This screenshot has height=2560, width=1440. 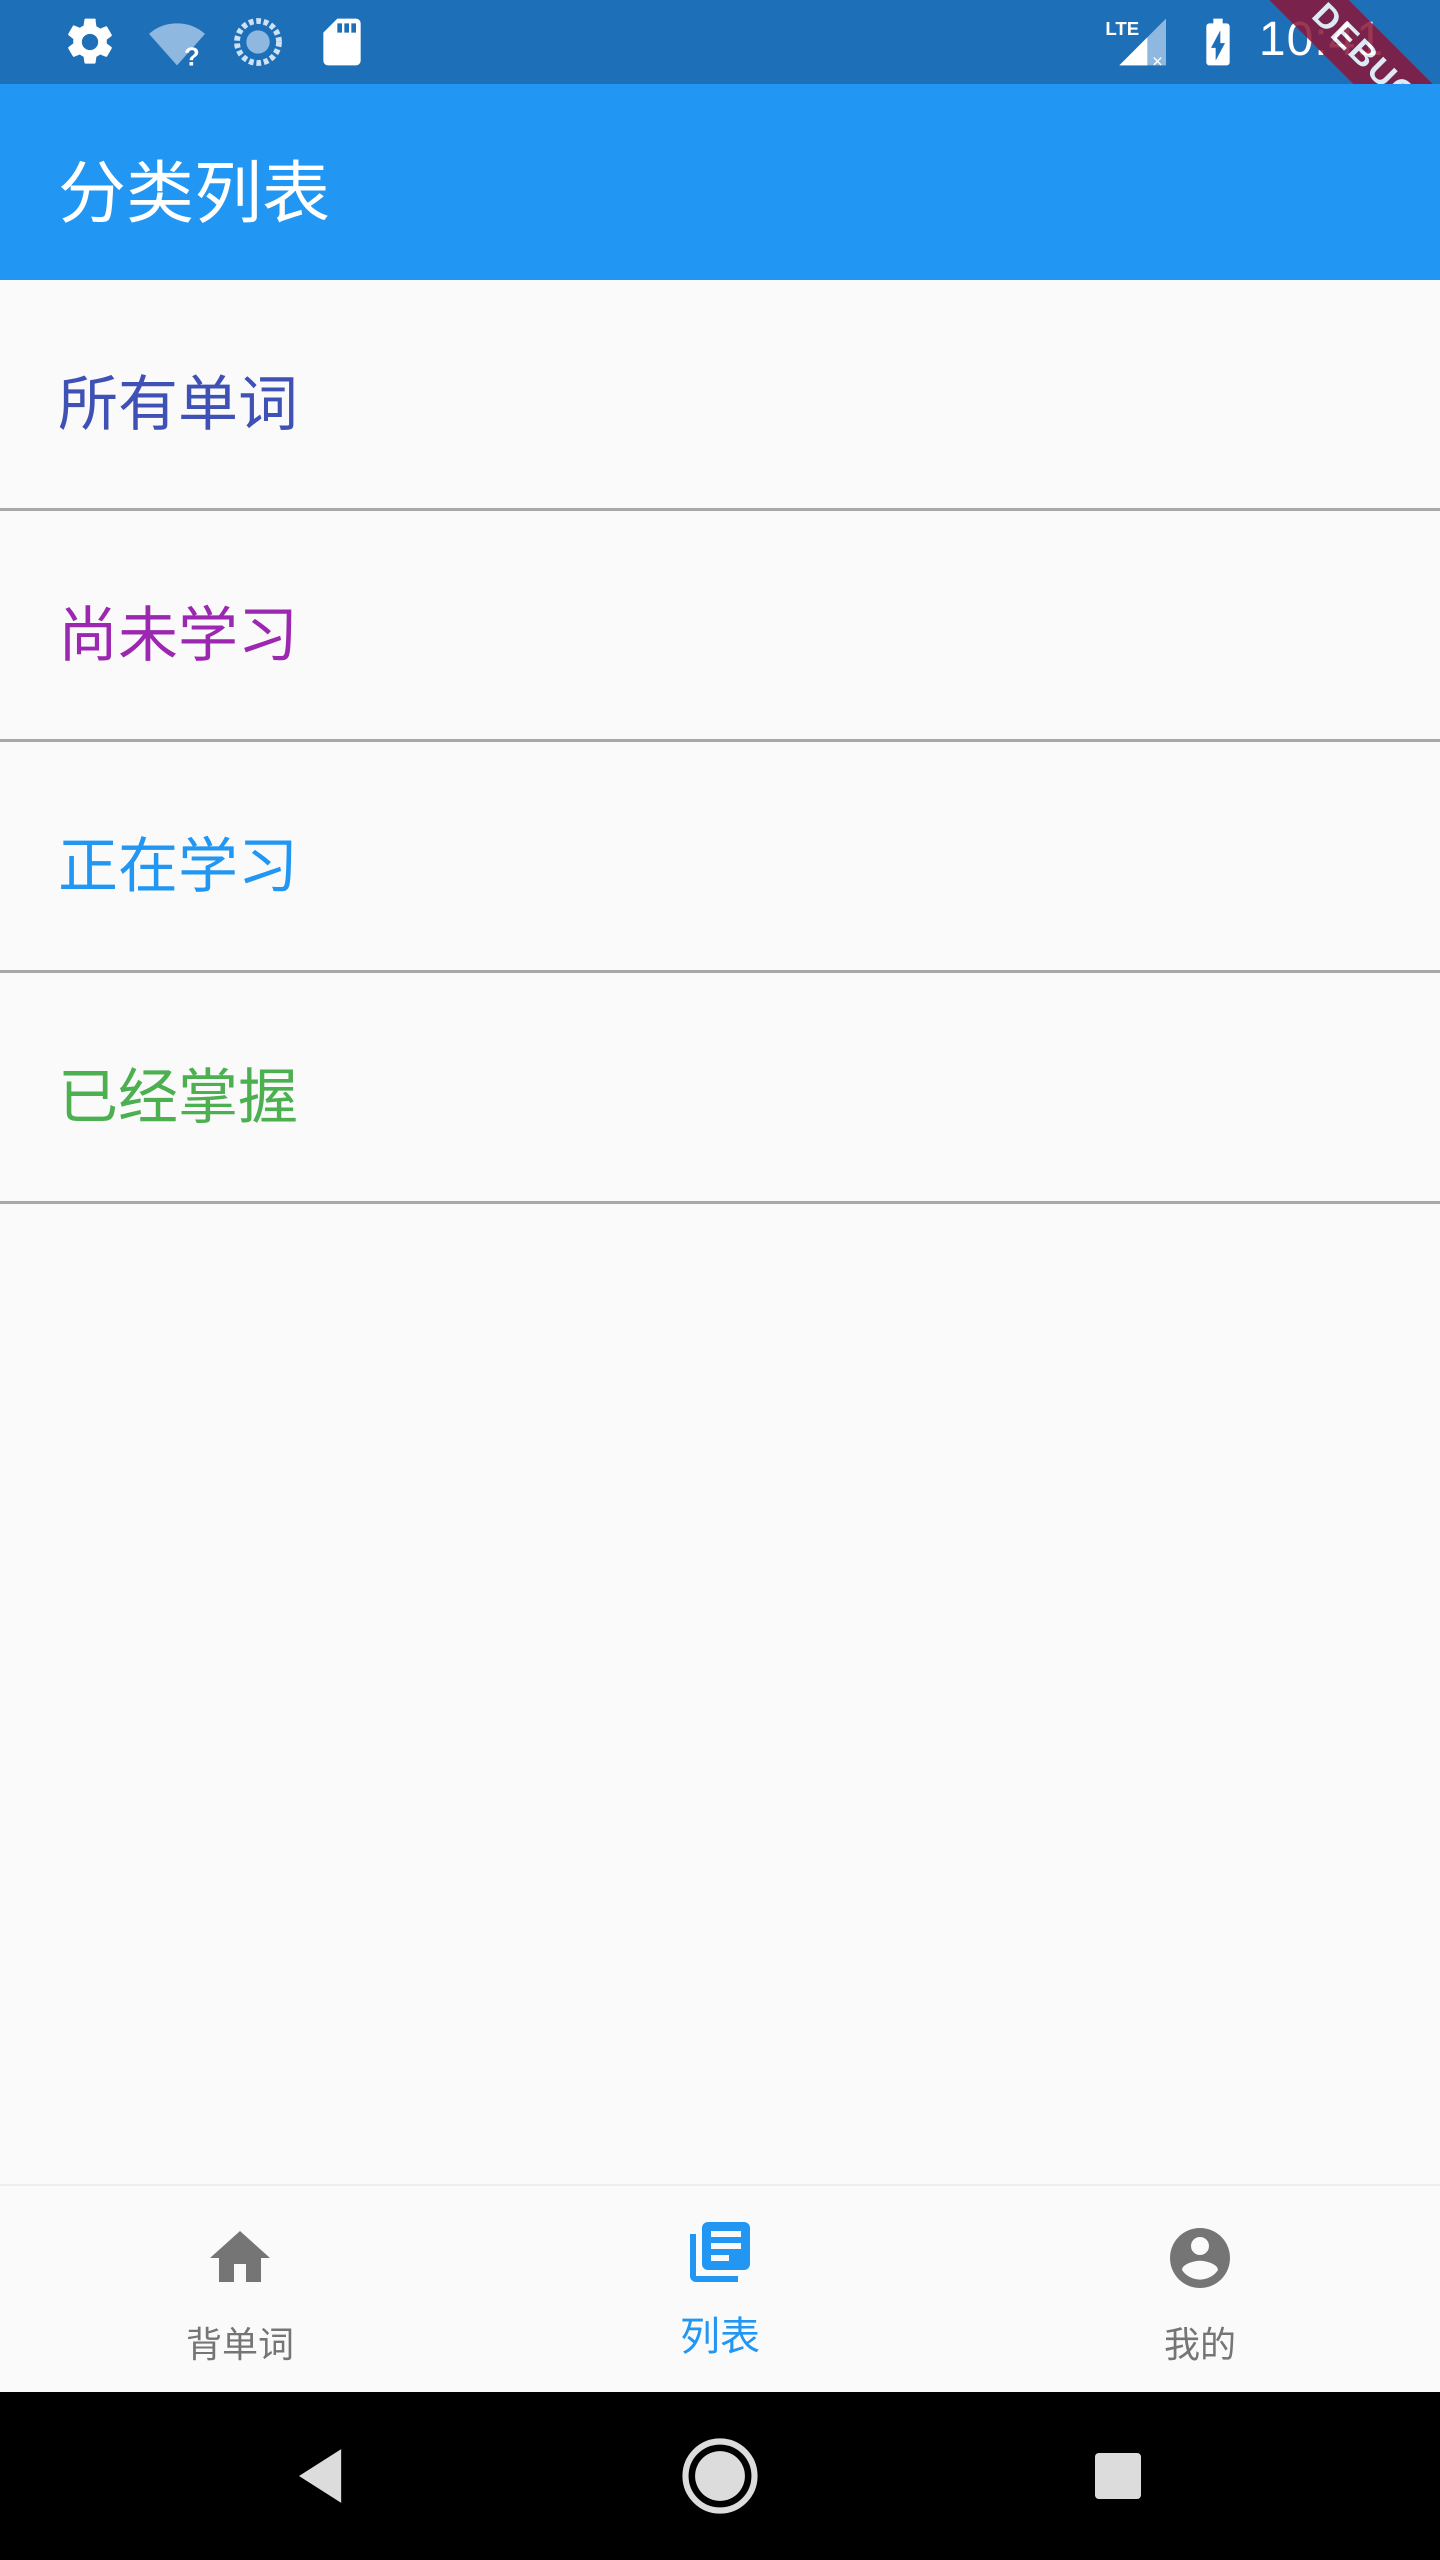 I want to click on category-label: 所有单词, so click(x=178, y=405).